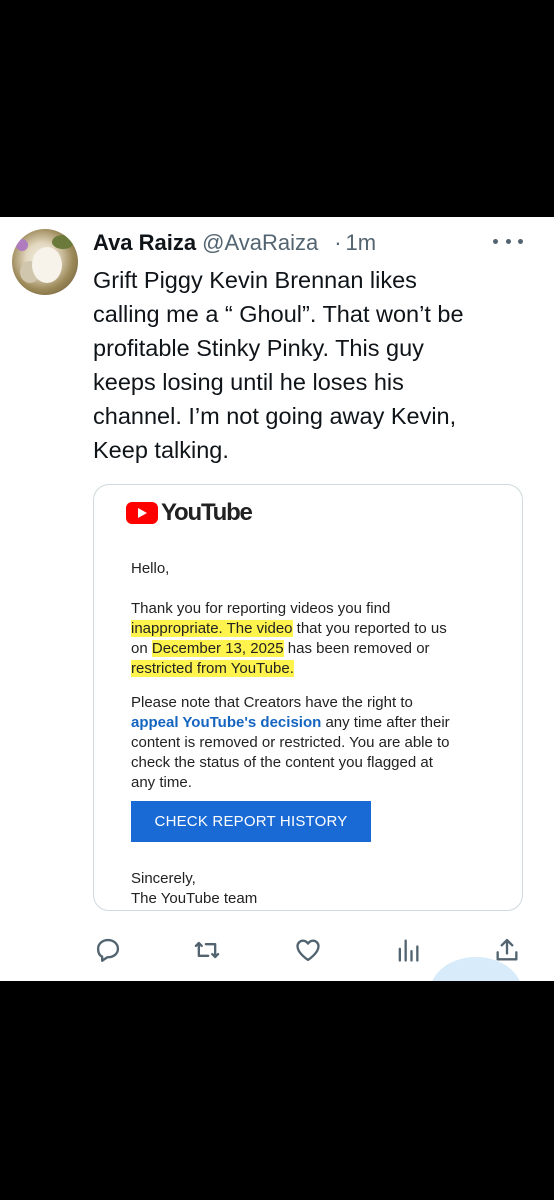 The image size is (554, 1200). I want to click on email-greeting: Hello,, so click(150, 568).